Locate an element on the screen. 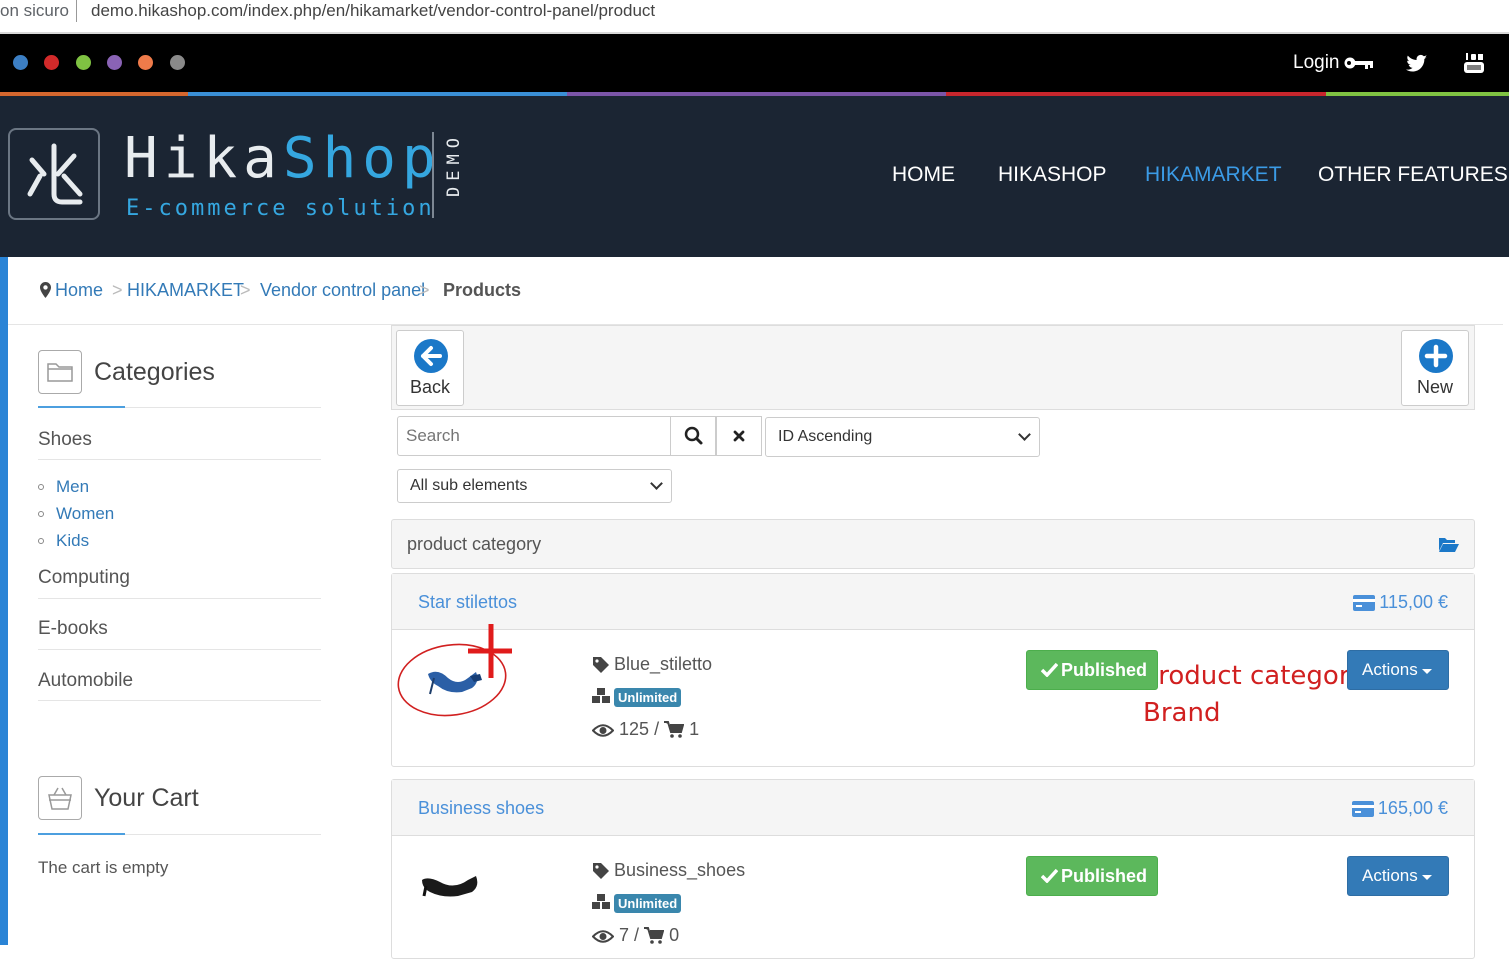 This screenshot has width=1509, height=959. sort-select: ID Ascending is located at coordinates (902, 437).